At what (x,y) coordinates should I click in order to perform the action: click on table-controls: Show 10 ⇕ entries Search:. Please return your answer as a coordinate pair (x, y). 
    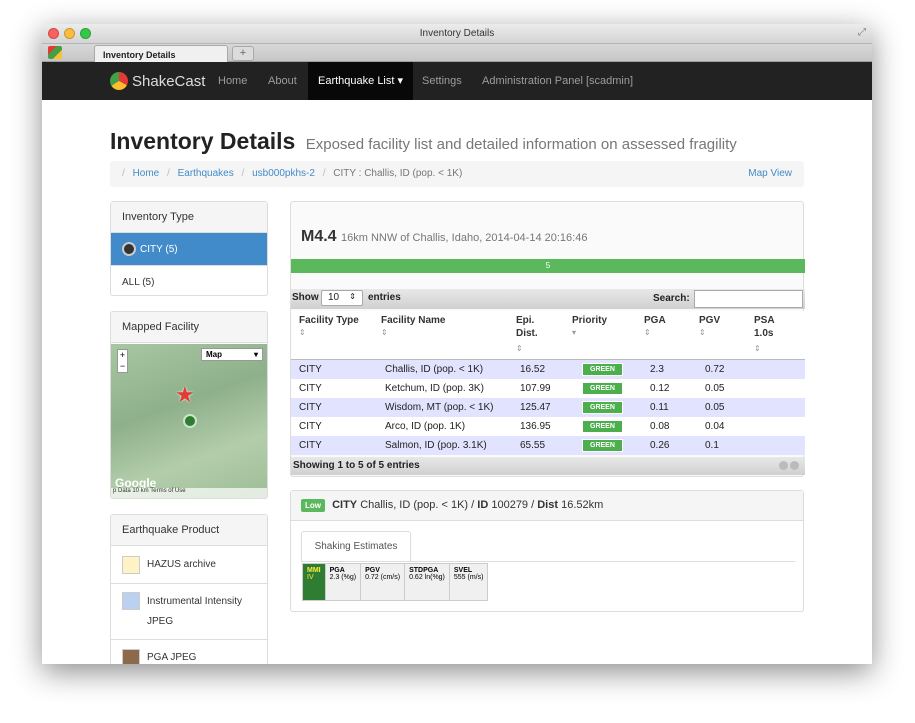
    Looking at the image, I should click on (548, 299).